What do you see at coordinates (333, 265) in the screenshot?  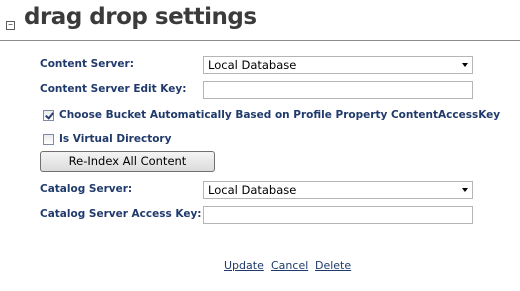 I see `delete-link: Delete` at bounding box center [333, 265].